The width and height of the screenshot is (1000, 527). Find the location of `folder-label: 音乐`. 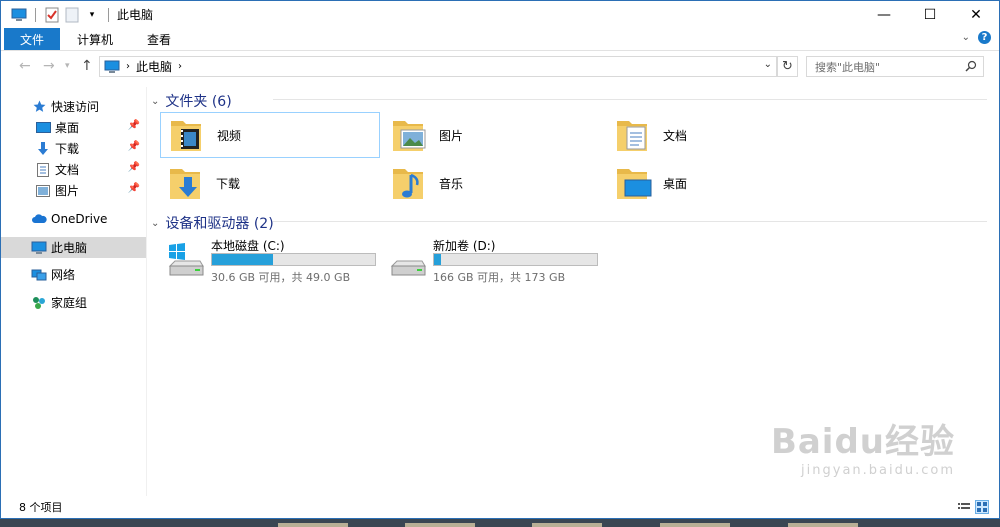

folder-label: 音乐 is located at coordinates (451, 183).